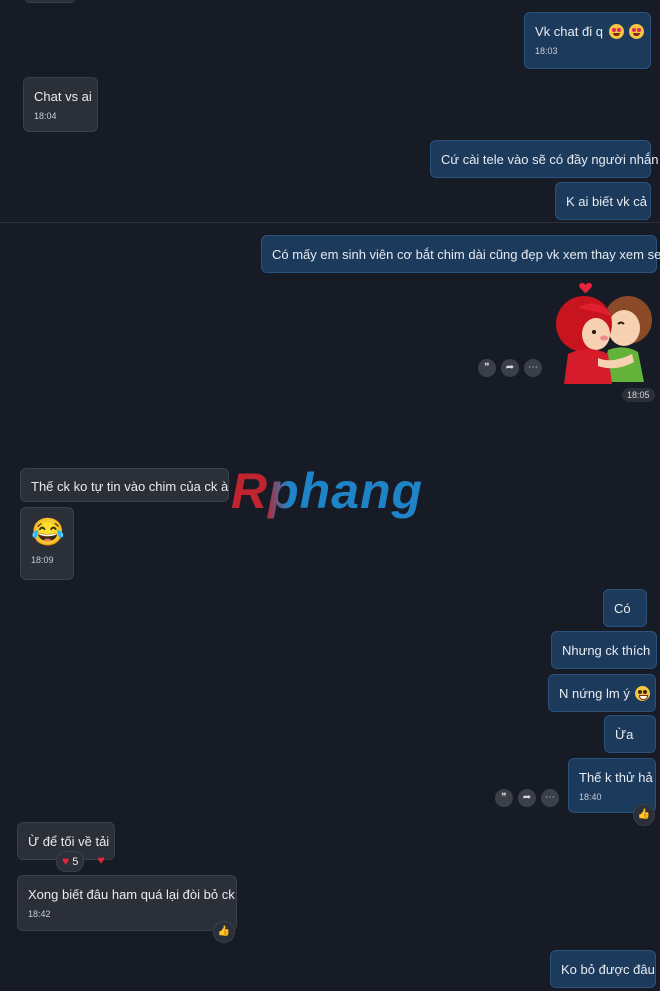 Image resolution: width=660 pixels, height=991 pixels. I want to click on screenshot-seam, so click(330, 222).